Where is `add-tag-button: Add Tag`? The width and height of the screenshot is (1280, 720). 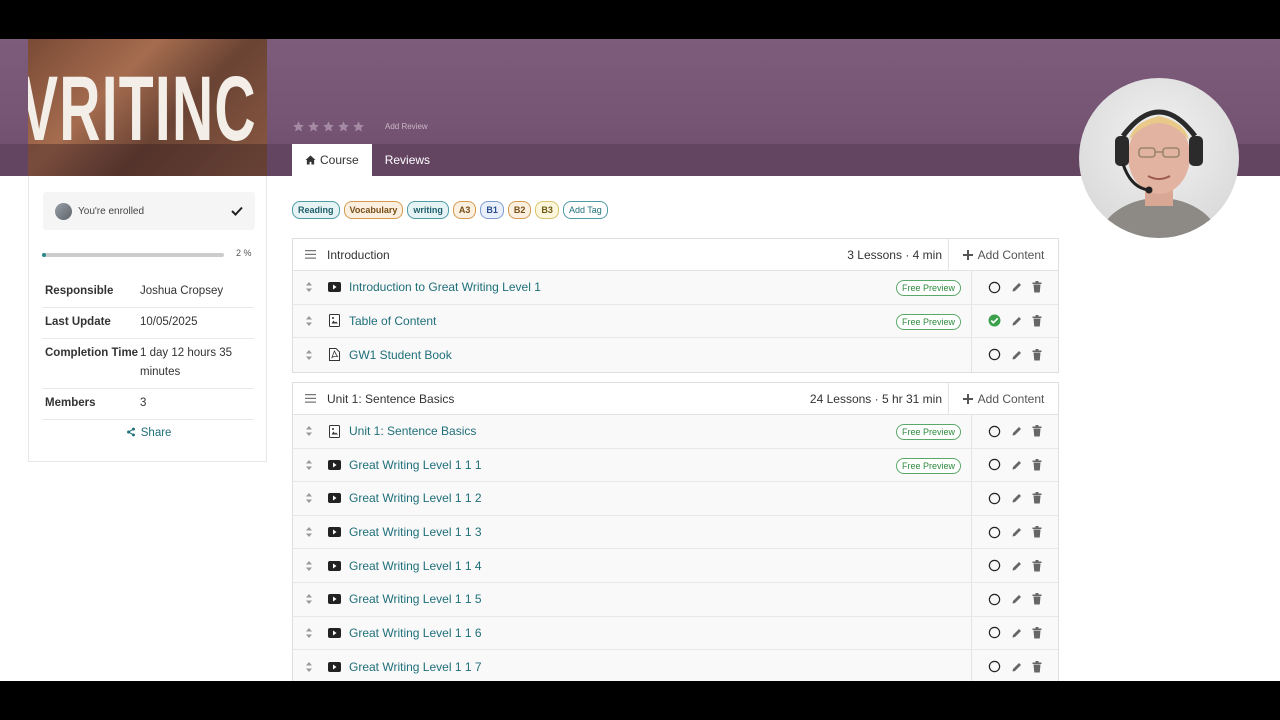
add-tag-button: Add Tag is located at coordinates (585, 210).